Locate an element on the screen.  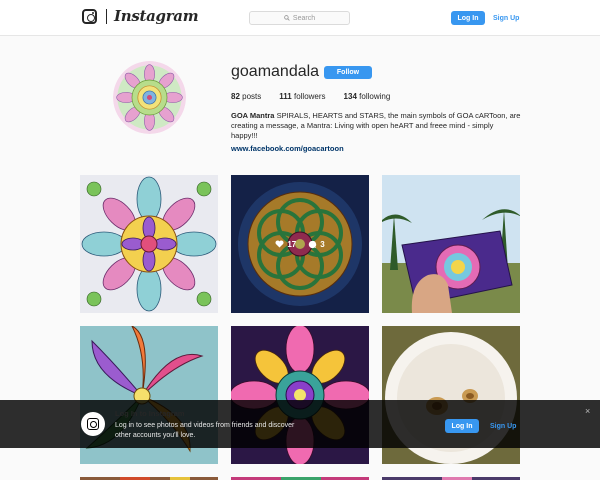
follow-button: Follow is located at coordinates (348, 72).